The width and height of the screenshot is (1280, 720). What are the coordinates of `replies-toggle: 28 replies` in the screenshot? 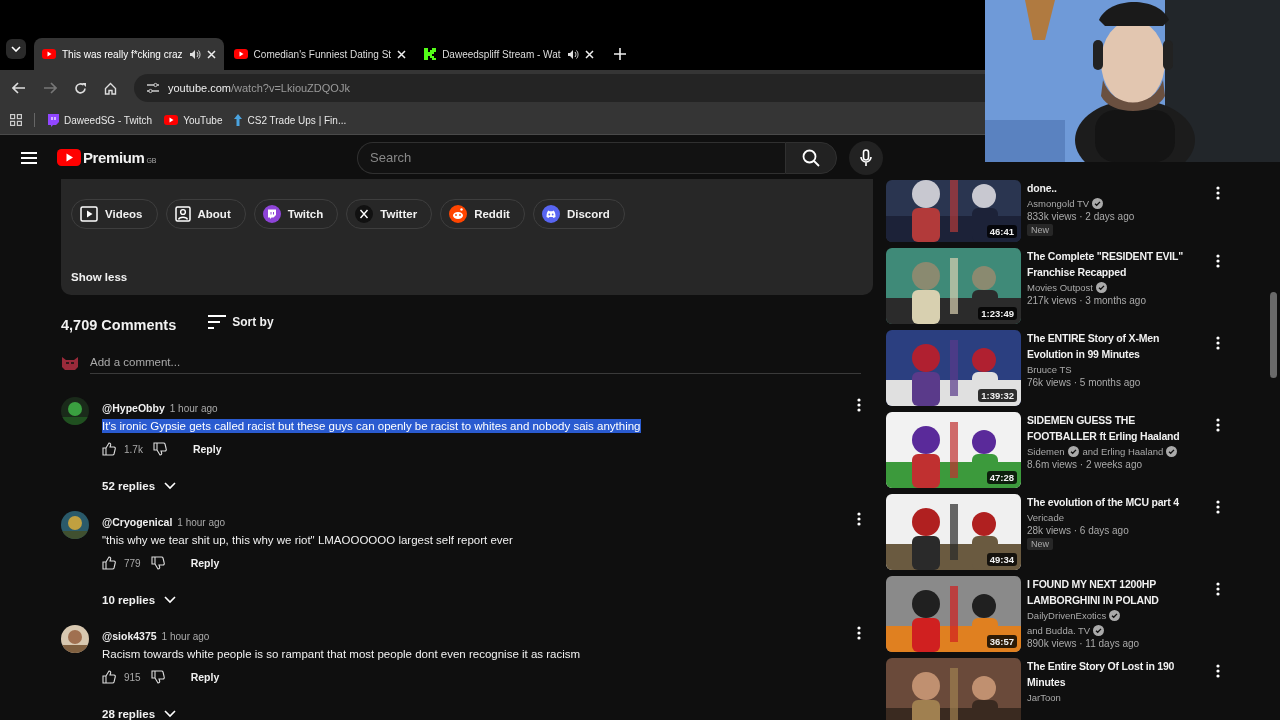 It's located at (139, 714).